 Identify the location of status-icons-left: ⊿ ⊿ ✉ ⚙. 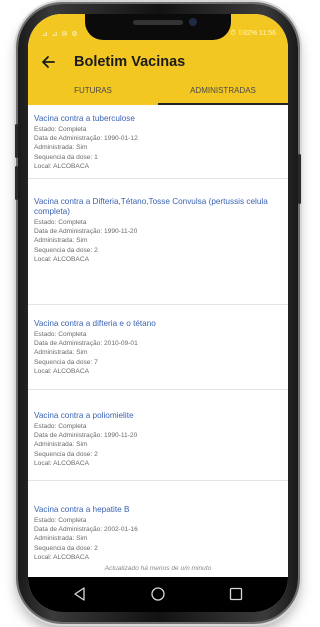
(60, 34).